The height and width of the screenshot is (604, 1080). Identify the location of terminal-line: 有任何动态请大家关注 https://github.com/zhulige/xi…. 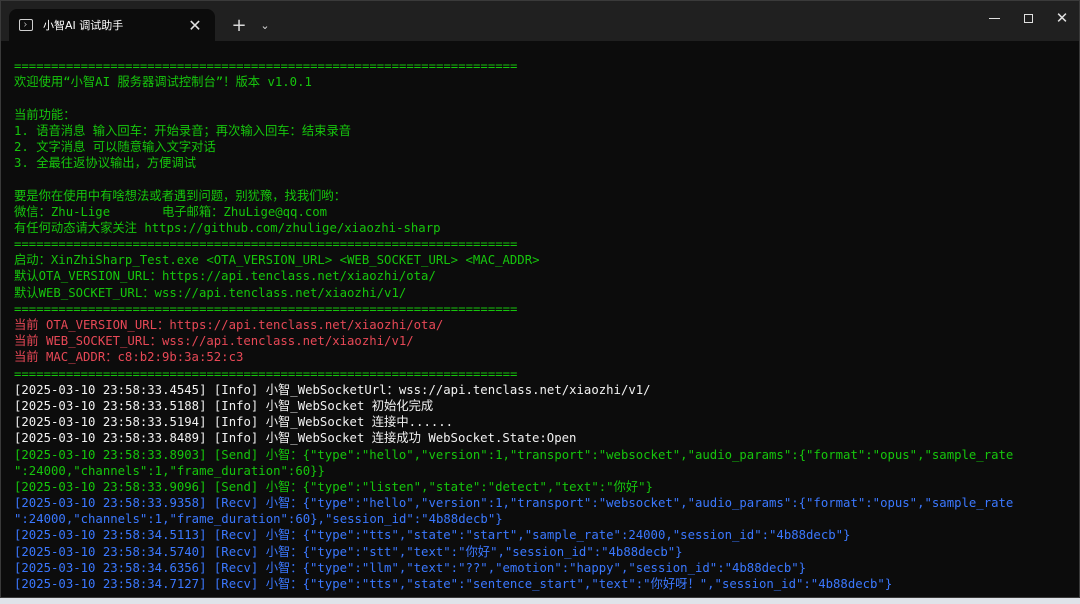
(227, 227).